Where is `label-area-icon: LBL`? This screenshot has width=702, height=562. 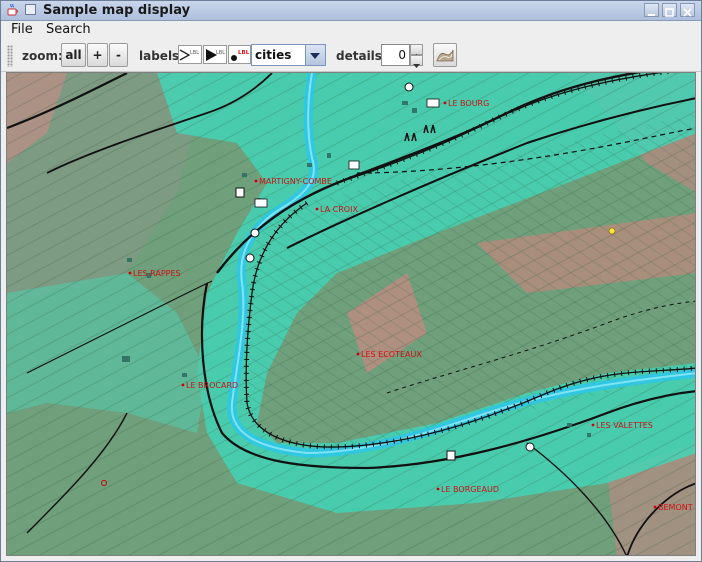
label-area-icon: LBL is located at coordinates (215, 55).